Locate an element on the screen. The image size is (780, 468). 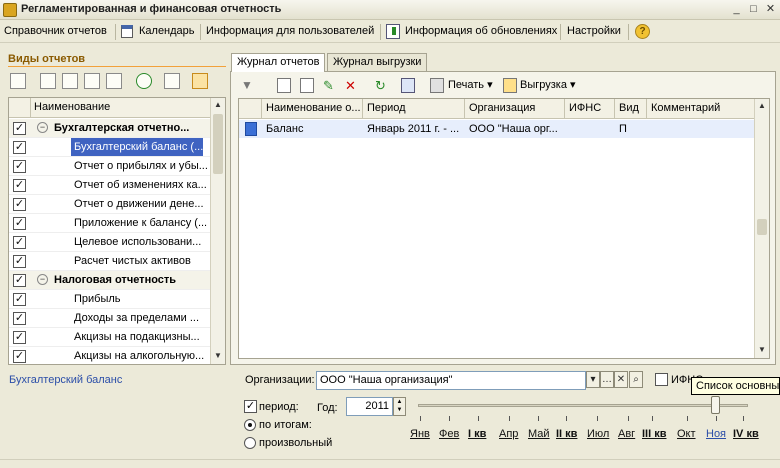
minimize-button: _ is located at coordinates (736, 10).